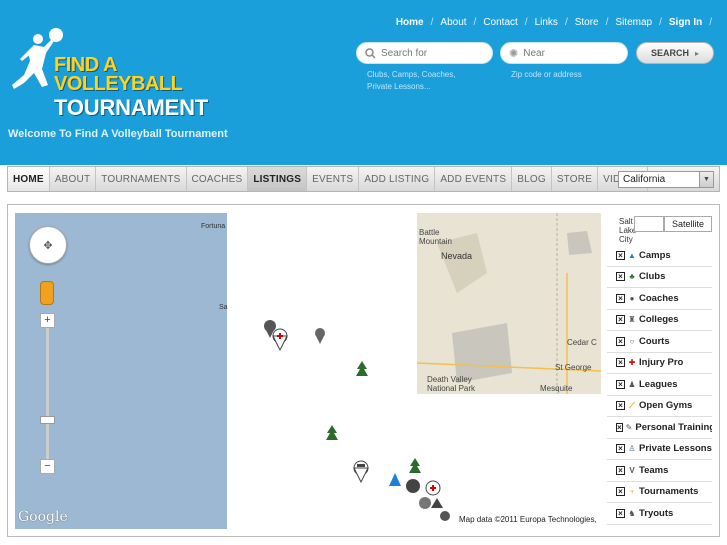 This screenshot has height=545, width=727. Describe the element at coordinates (666, 406) in the screenshot. I see `legend-label: Open Gyms` at that location.